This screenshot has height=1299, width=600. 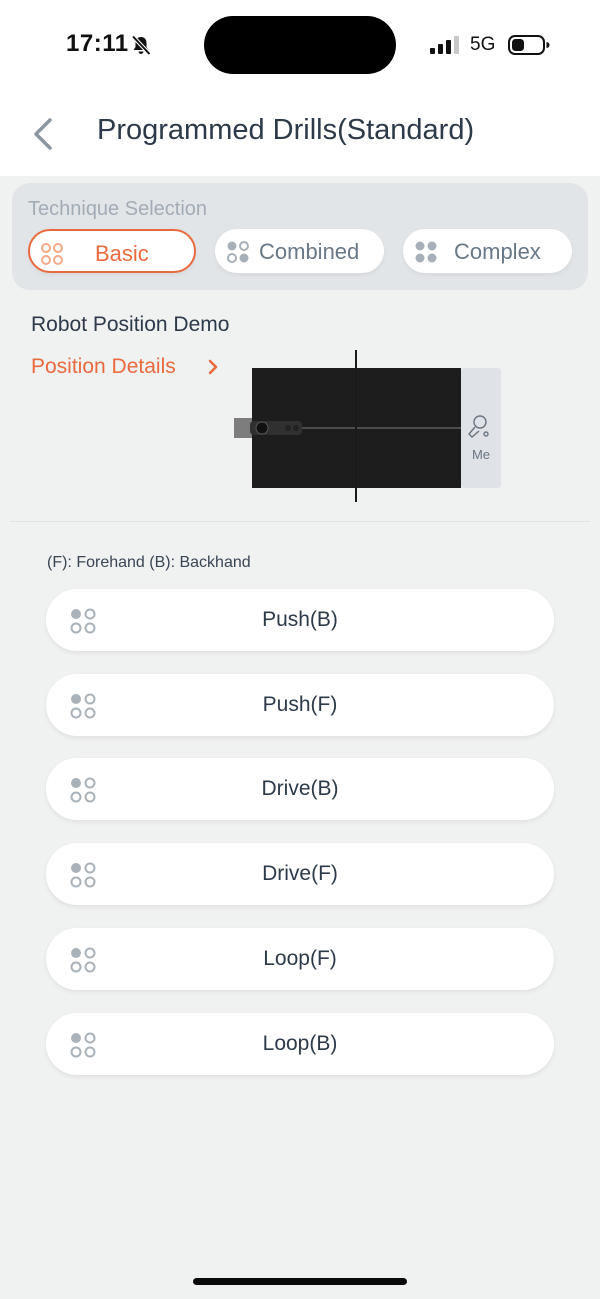 I want to click on technique-combined-button: Combined, so click(x=299, y=251).